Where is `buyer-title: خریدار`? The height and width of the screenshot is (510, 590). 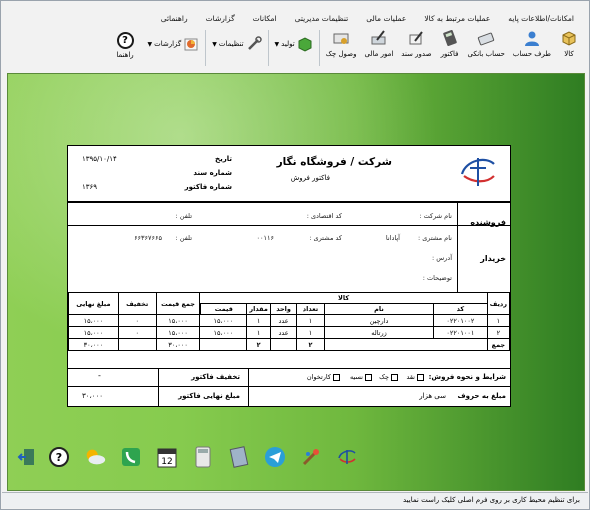 buyer-title: خریدار is located at coordinates (493, 258).